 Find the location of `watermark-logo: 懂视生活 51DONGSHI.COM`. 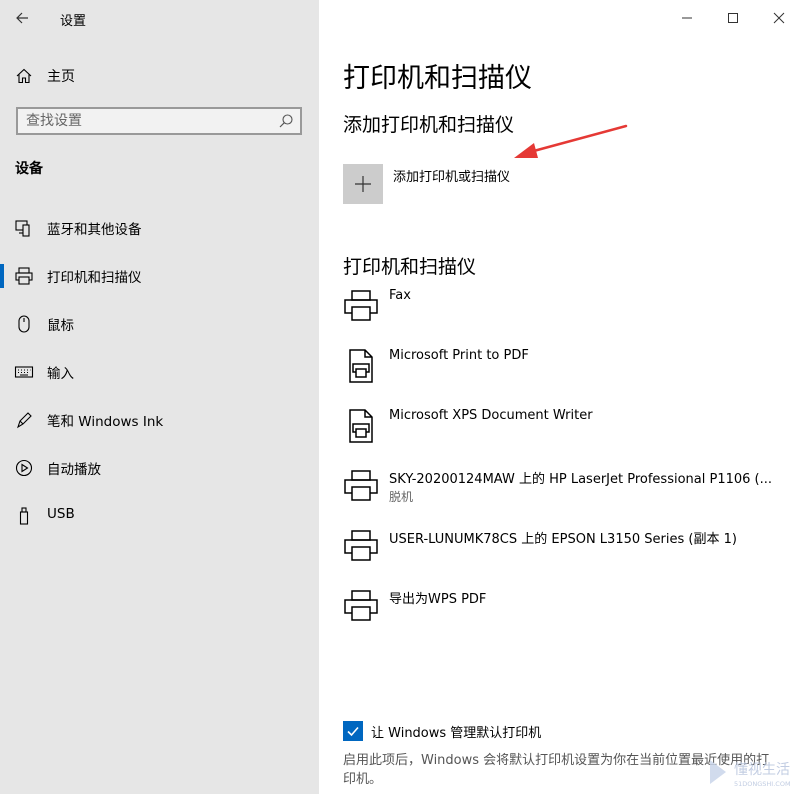

watermark-logo: 懂视生活 51DONGSHI.COM is located at coordinates (750, 774).